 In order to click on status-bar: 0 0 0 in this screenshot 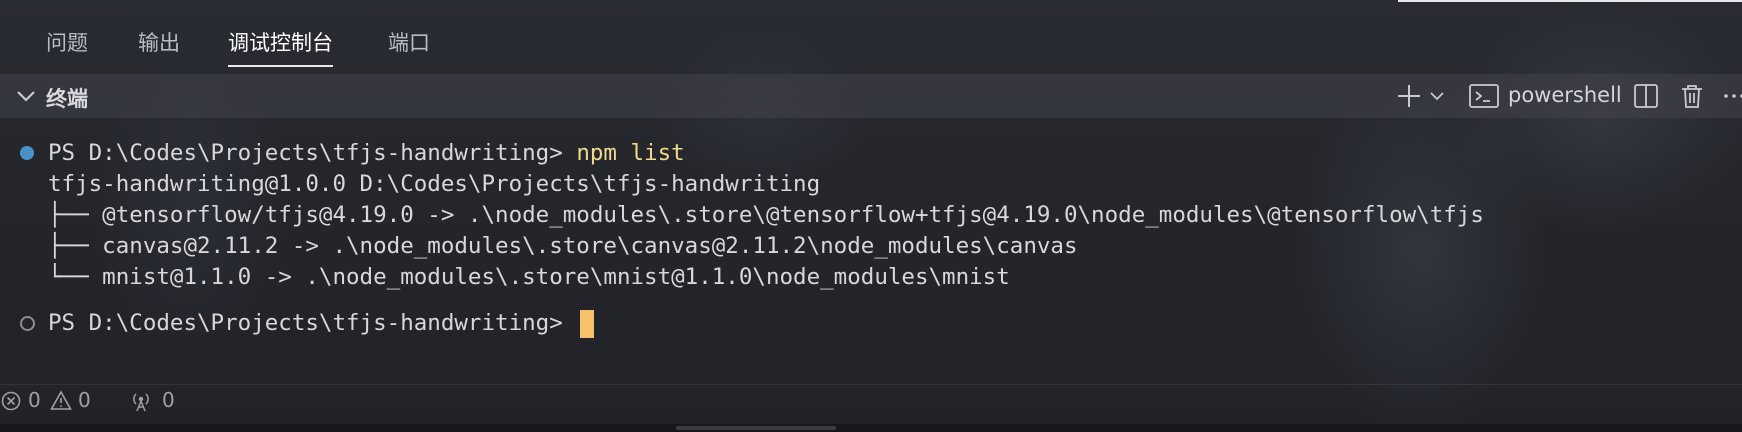, I will do `click(871, 401)`.